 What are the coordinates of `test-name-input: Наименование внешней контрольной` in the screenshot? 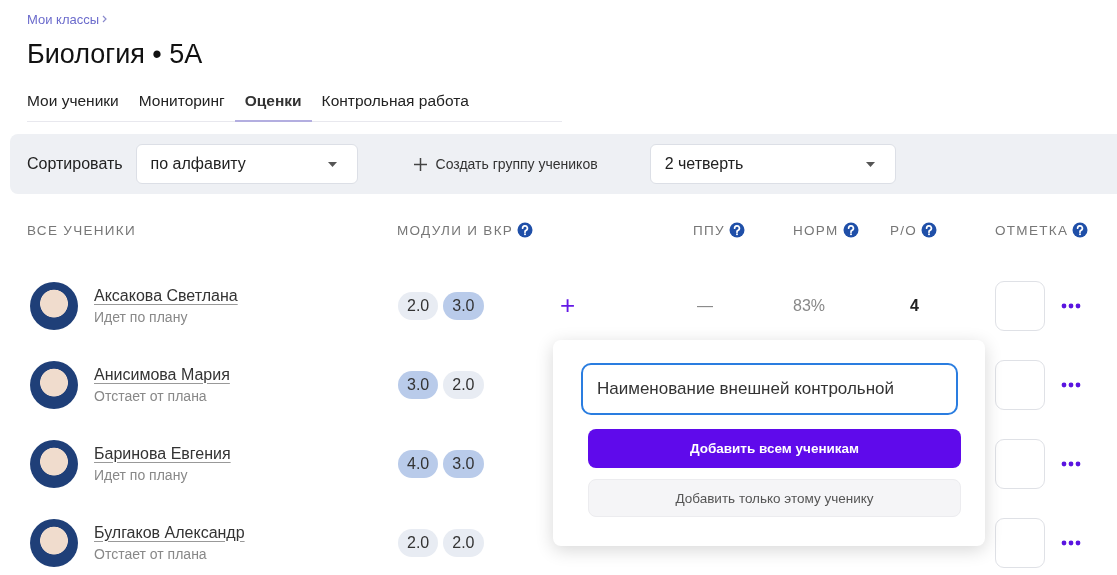 It's located at (769, 389).